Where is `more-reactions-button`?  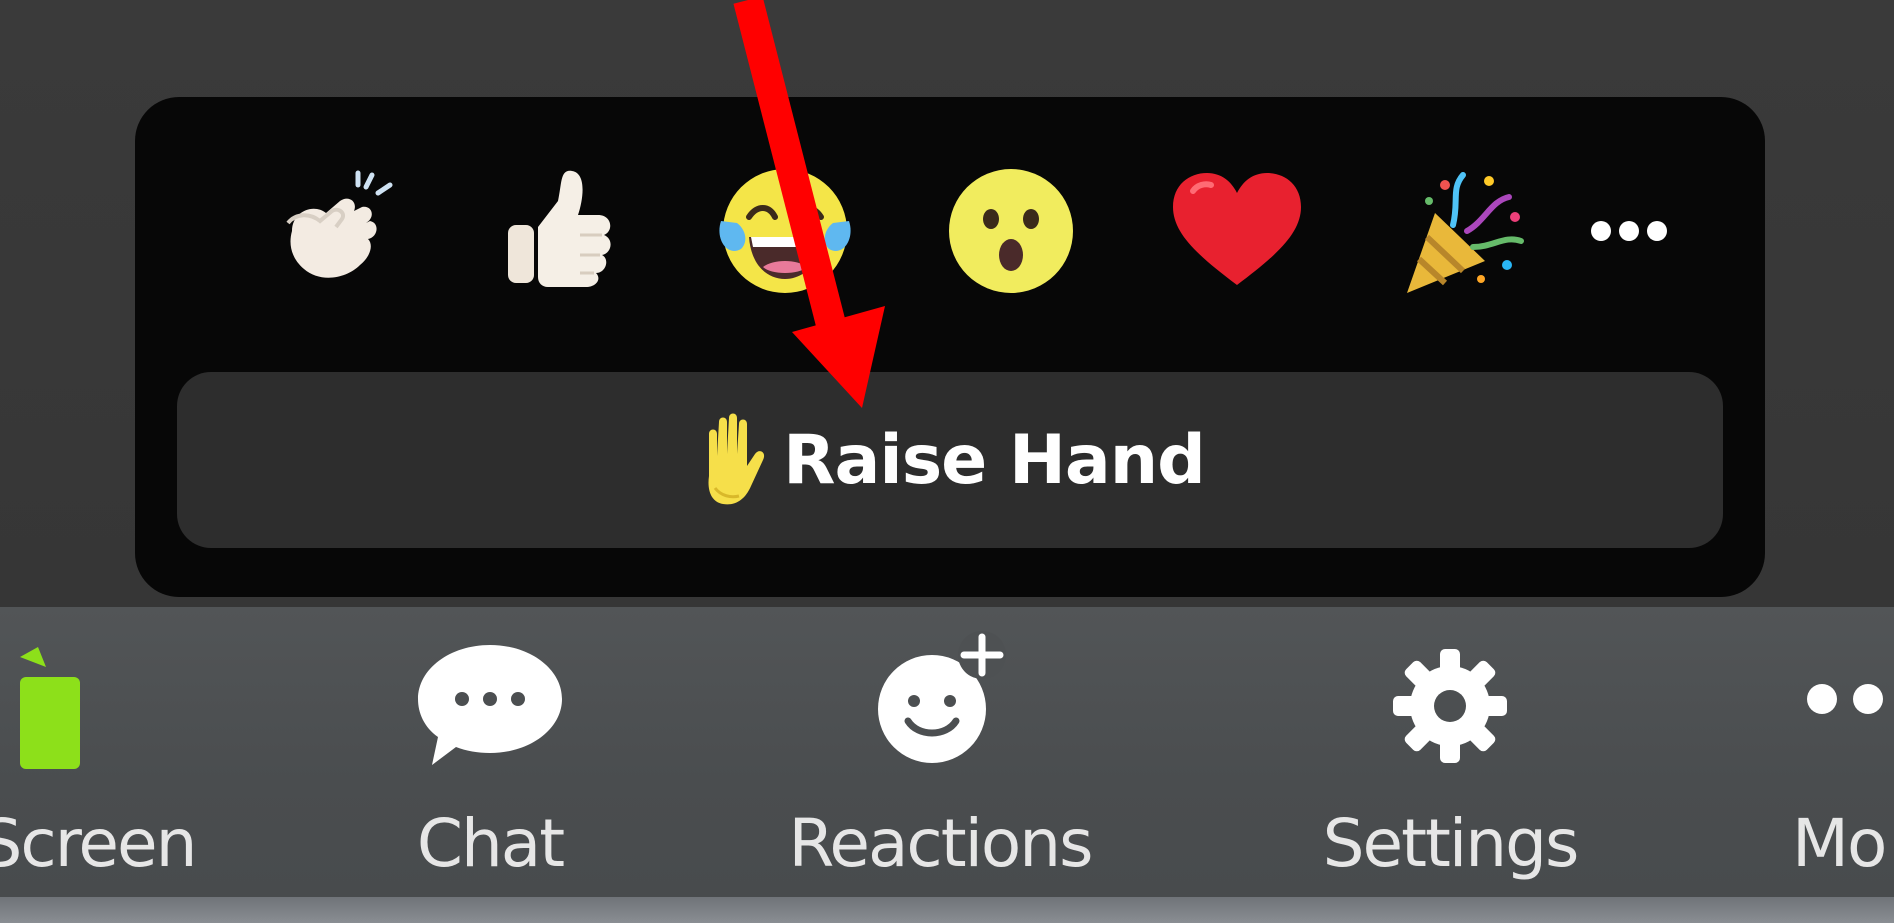 more-reactions-button is located at coordinates (1629, 231).